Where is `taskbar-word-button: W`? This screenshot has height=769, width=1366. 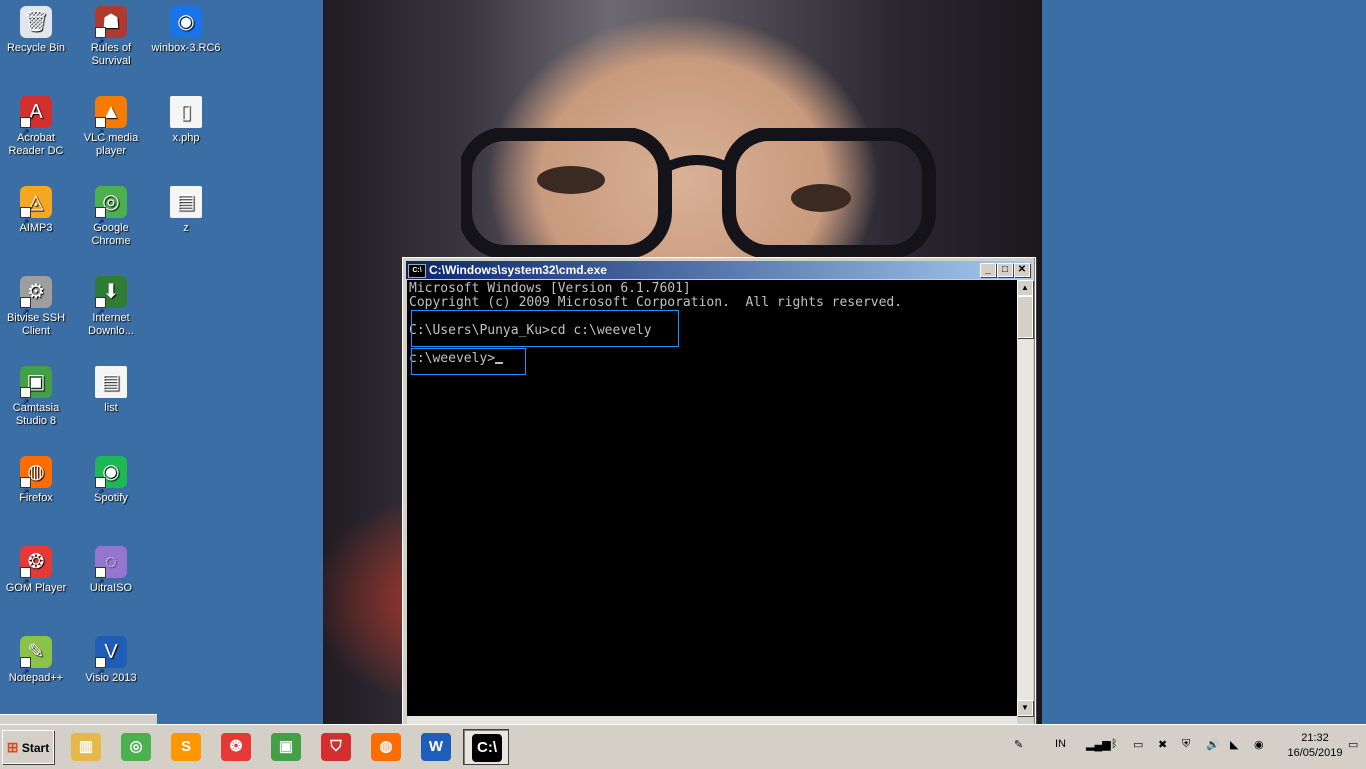 taskbar-word-button: W is located at coordinates (436, 747).